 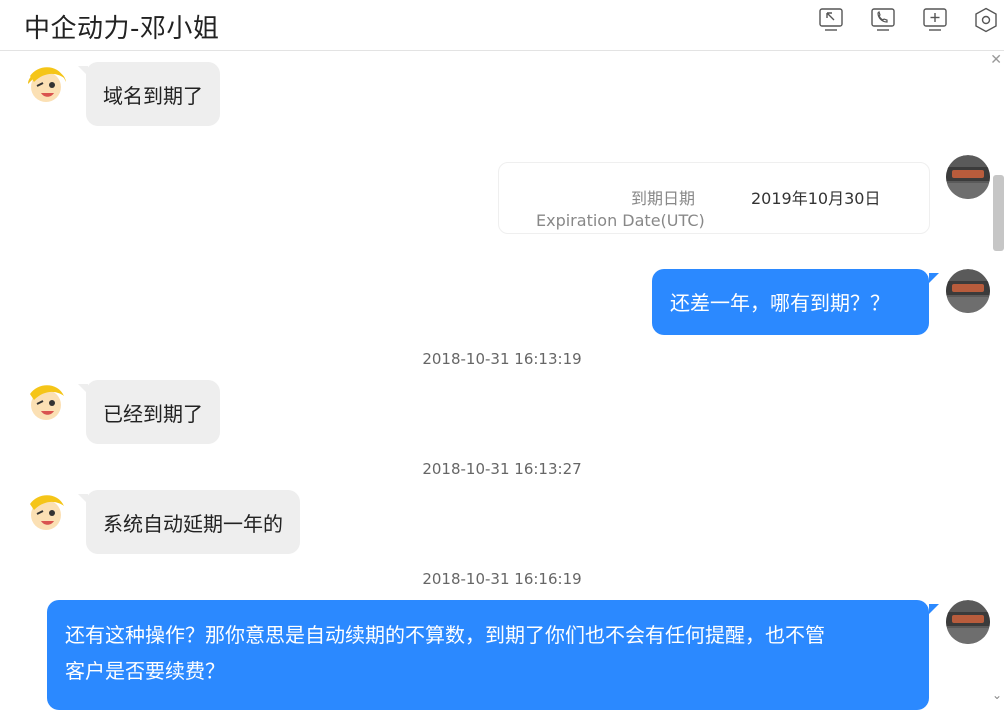 What do you see at coordinates (714, 198) in the screenshot?
I see `expiration-card: 到期日期 Expiration Date(UTC) 2019年10月30日` at bounding box center [714, 198].